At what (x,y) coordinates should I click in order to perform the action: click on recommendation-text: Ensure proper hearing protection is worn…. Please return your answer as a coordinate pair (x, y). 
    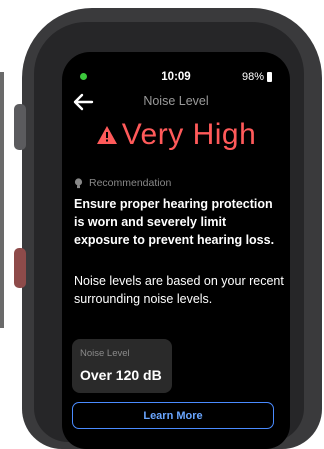
    Looking at the image, I should click on (174, 222).